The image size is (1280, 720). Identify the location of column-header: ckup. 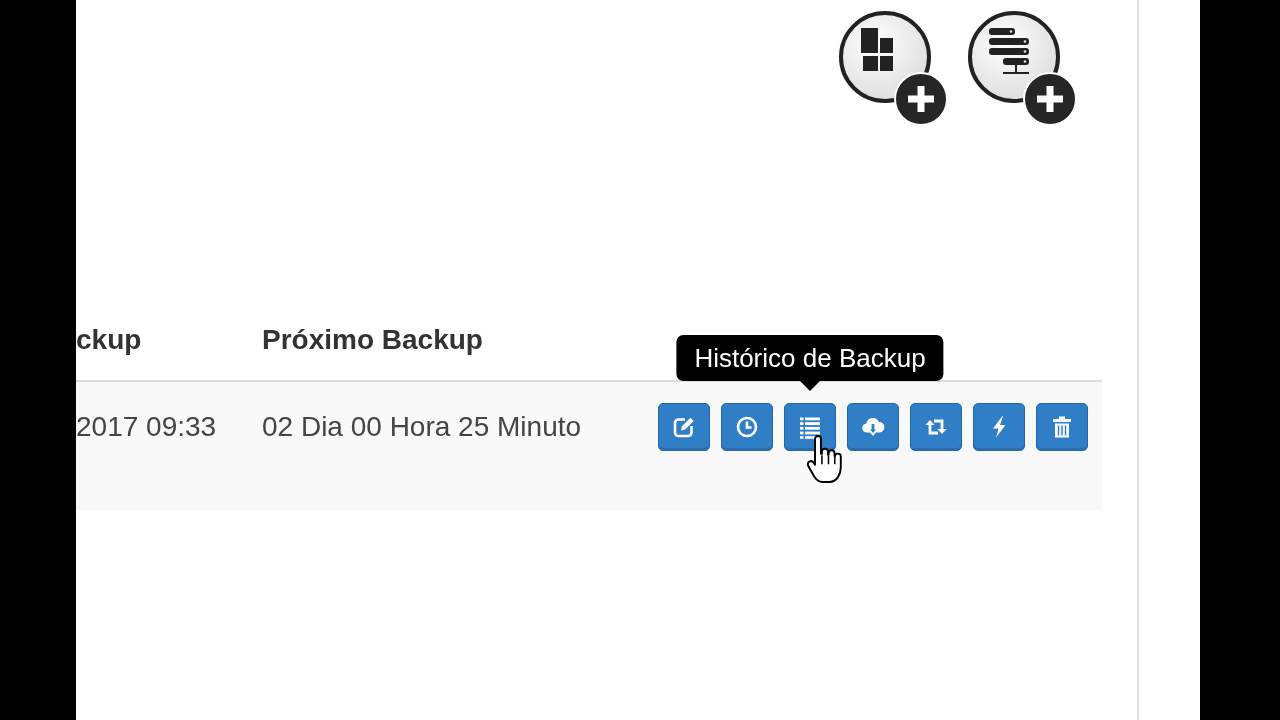
(109, 339).